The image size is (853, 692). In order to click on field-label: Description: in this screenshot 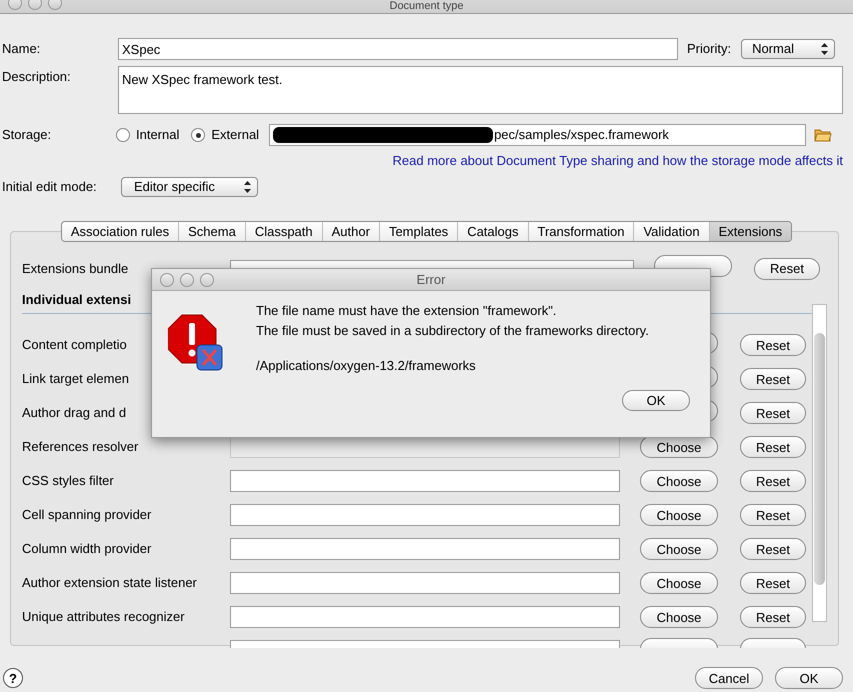, I will do `click(37, 77)`.